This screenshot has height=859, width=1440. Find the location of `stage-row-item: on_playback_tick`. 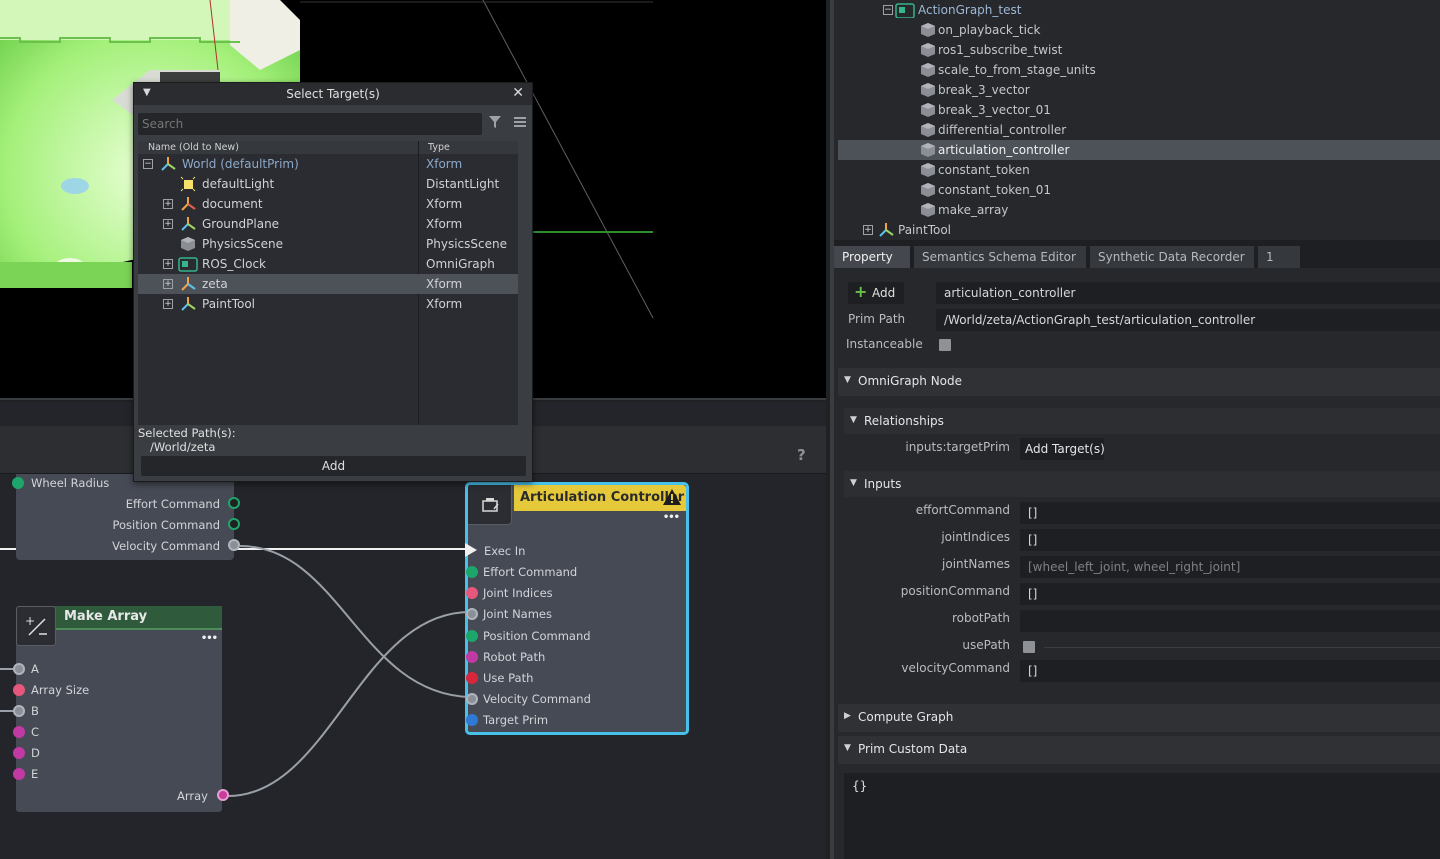

stage-row-item: on_playback_tick is located at coordinates (1137, 30).